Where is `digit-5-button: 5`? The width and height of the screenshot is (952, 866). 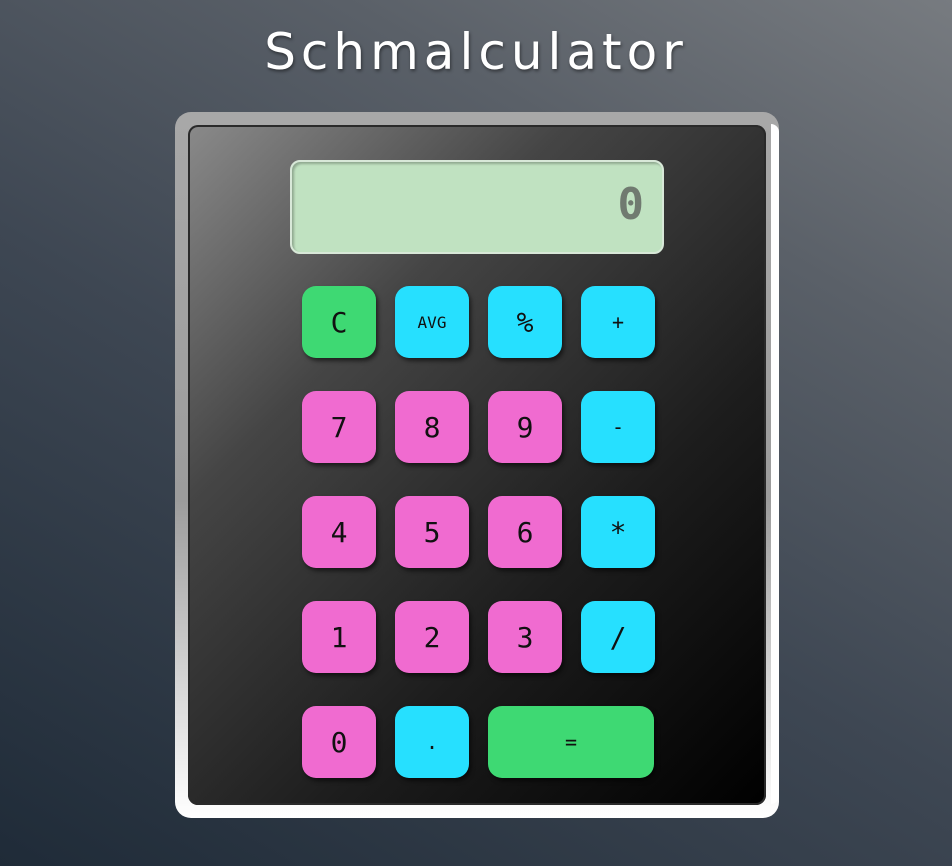 digit-5-button: 5 is located at coordinates (432, 532).